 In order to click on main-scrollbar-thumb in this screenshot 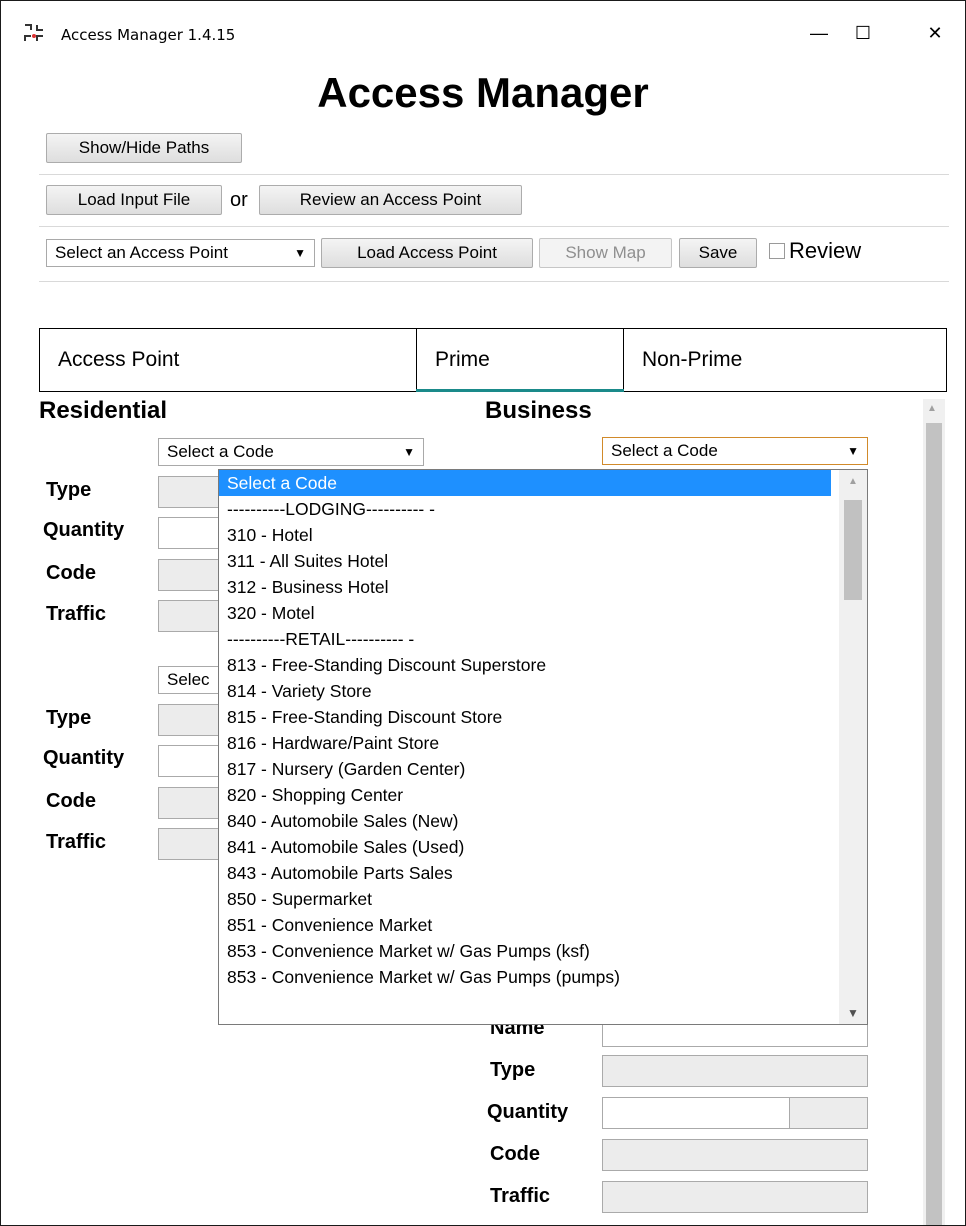, I will do `click(934, 824)`.